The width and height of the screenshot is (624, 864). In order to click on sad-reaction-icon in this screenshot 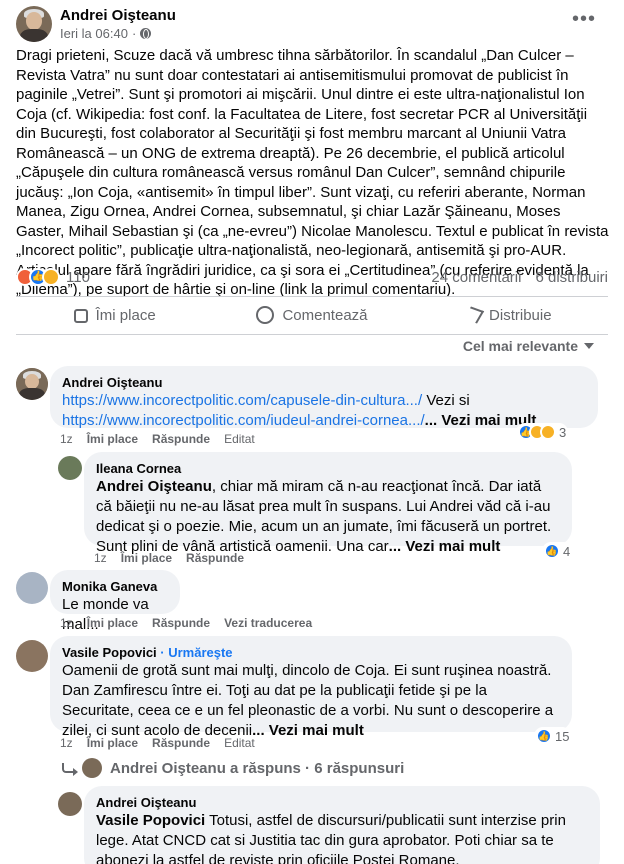, I will do `click(548, 432)`.